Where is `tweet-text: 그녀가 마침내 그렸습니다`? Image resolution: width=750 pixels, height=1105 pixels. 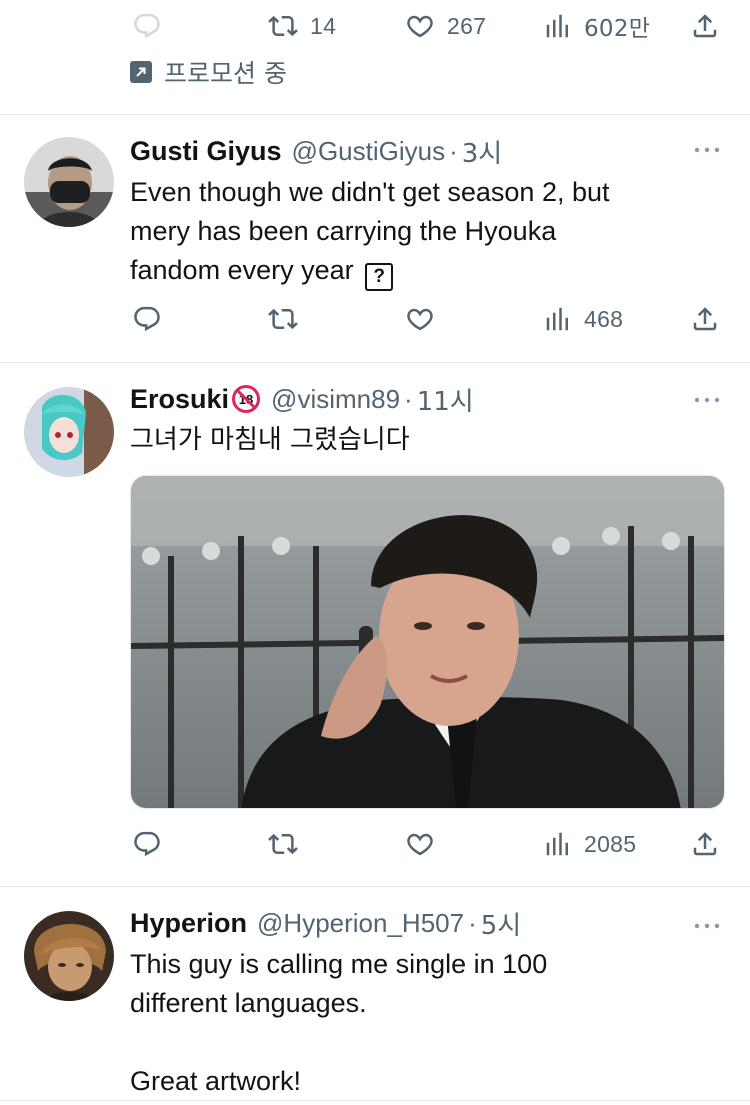
tweet-text: 그녀가 마침내 그렸습니다 is located at coordinates (270, 440).